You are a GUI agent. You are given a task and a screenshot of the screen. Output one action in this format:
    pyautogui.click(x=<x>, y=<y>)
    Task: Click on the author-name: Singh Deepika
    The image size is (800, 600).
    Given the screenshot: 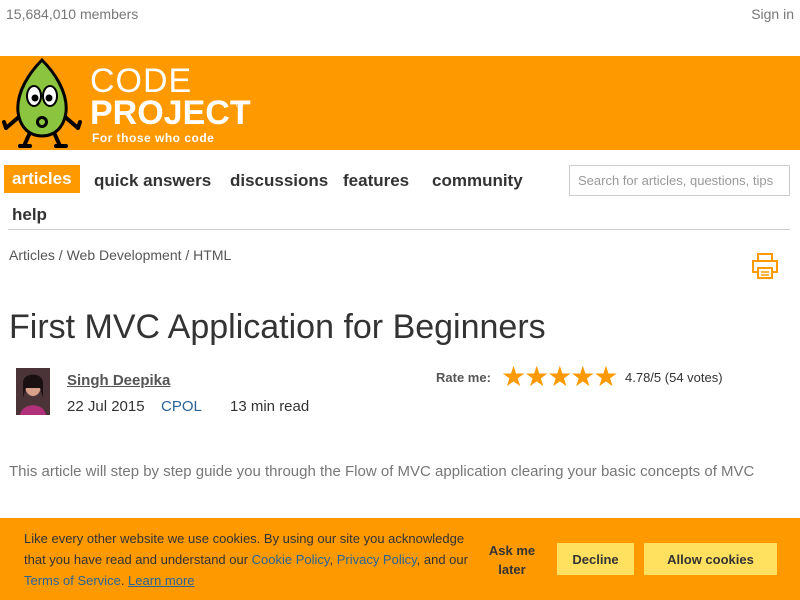 What is the action you would take?
    pyautogui.click(x=118, y=380)
    